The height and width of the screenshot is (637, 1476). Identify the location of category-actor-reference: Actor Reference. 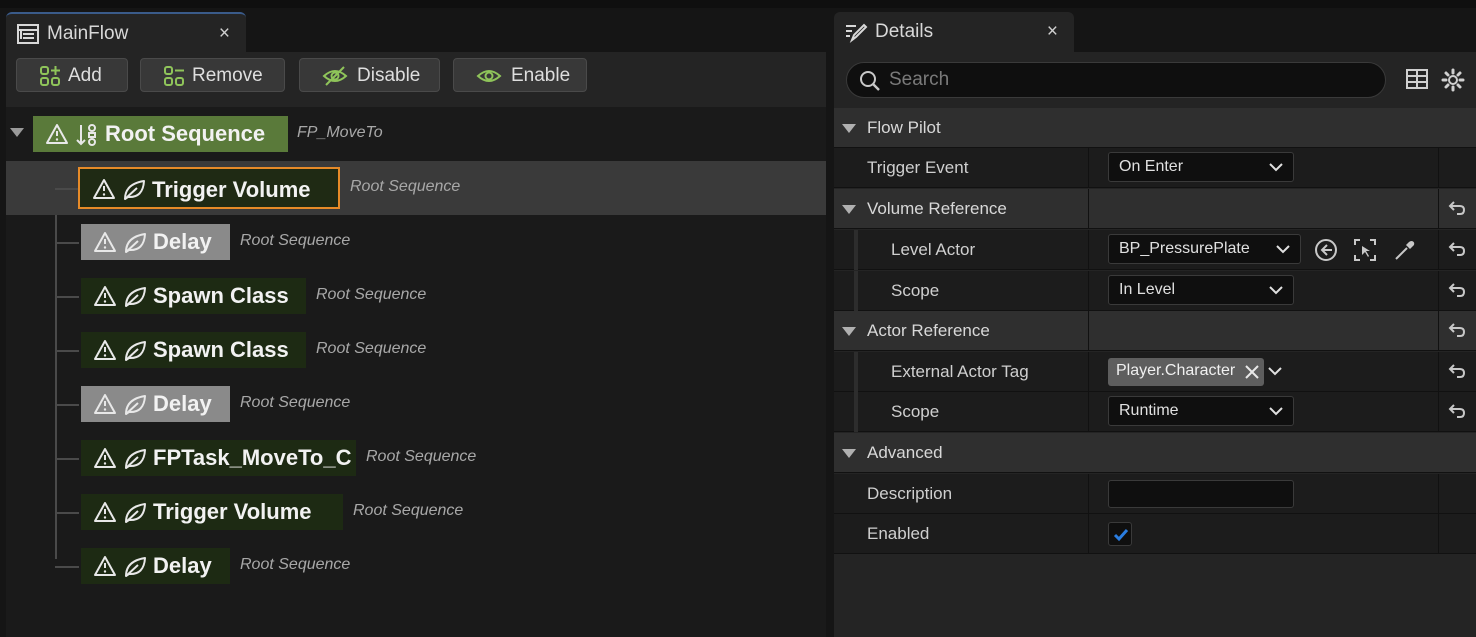
(1155, 331).